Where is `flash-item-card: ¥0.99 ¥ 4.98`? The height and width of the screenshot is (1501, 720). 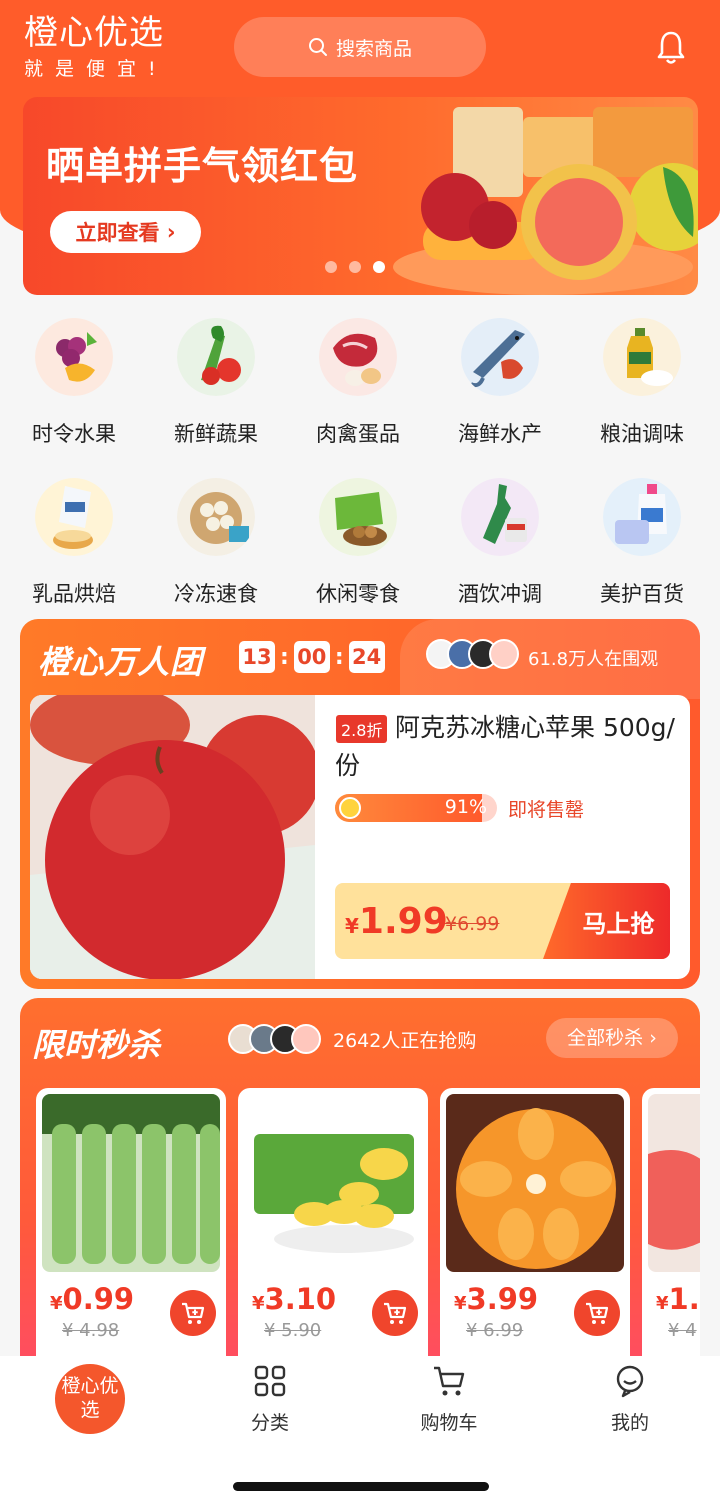 flash-item-card: ¥0.99 ¥ 4.98 is located at coordinates (131, 1233).